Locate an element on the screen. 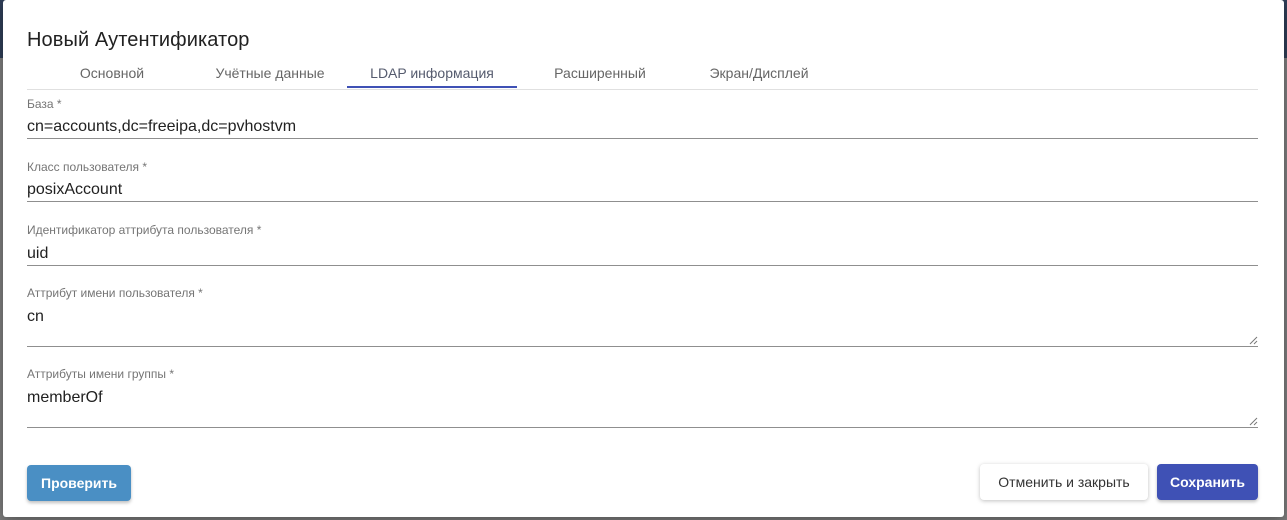 This screenshot has width=1287, height=520. user-class-field-label: Класс пользователя * is located at coordinates (87, 167).